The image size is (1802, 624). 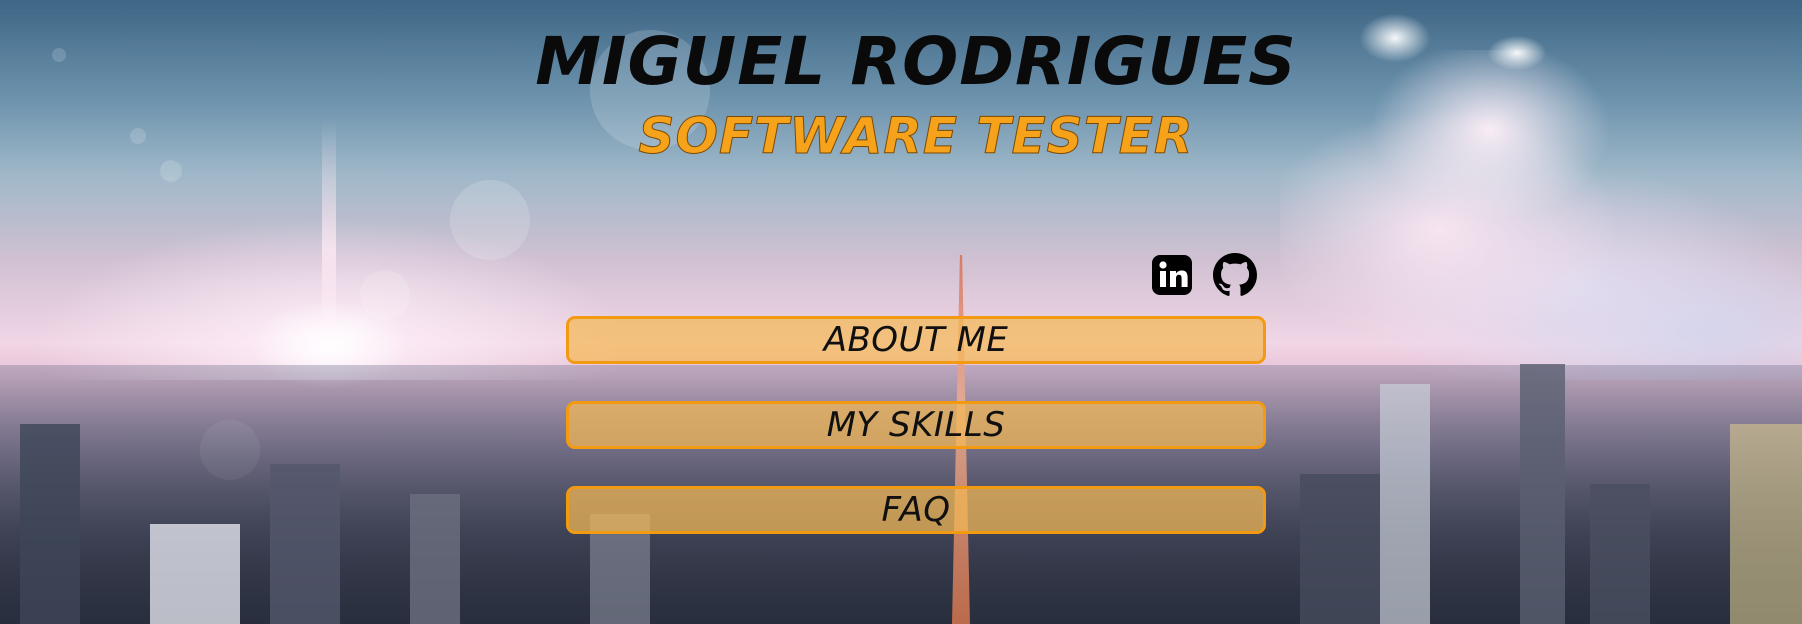 I want to click on faq-button: FAQ, so click(x=916, y=510).